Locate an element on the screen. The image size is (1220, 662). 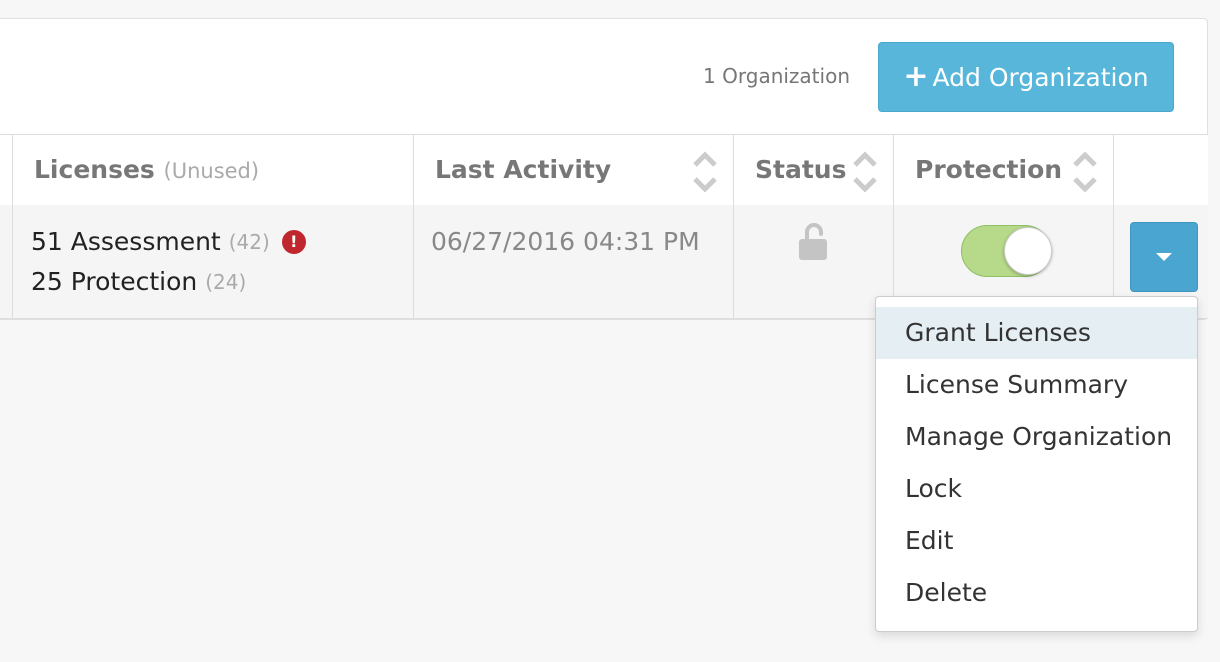
last-activity-cell: 06/27/2016 04:31 PM is located at coordinates (573, 261).